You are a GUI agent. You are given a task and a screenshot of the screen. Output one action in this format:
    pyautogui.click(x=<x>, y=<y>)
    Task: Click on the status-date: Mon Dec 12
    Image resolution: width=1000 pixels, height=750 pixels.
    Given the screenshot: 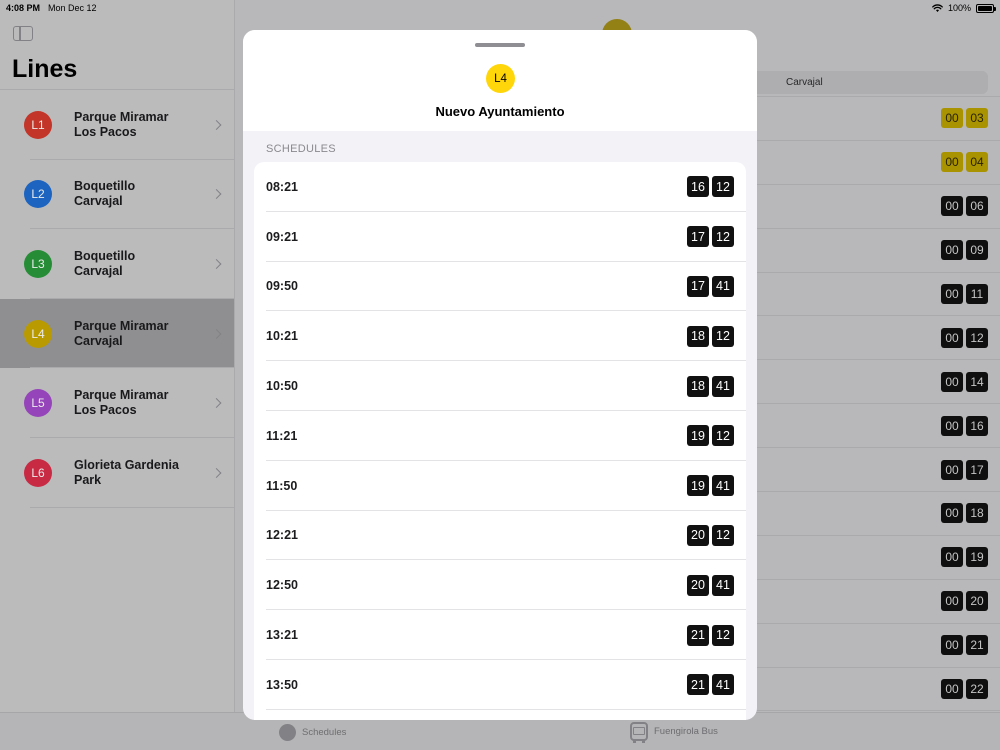 What is the action you would take?
    pyautogui.click(x=72, y=8)
    